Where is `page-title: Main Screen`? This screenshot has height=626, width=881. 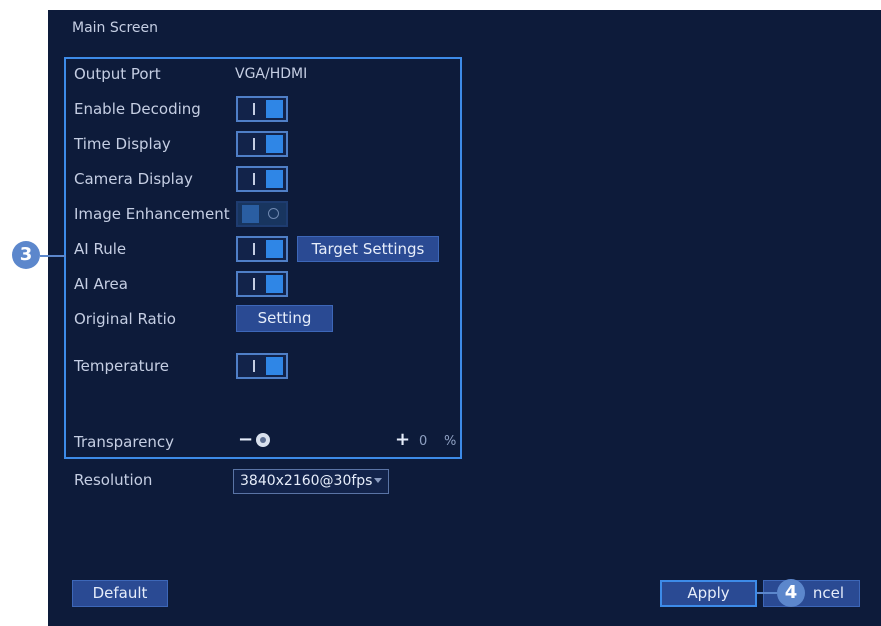 page-title: Main Screen is located at coordinates (115, 28).